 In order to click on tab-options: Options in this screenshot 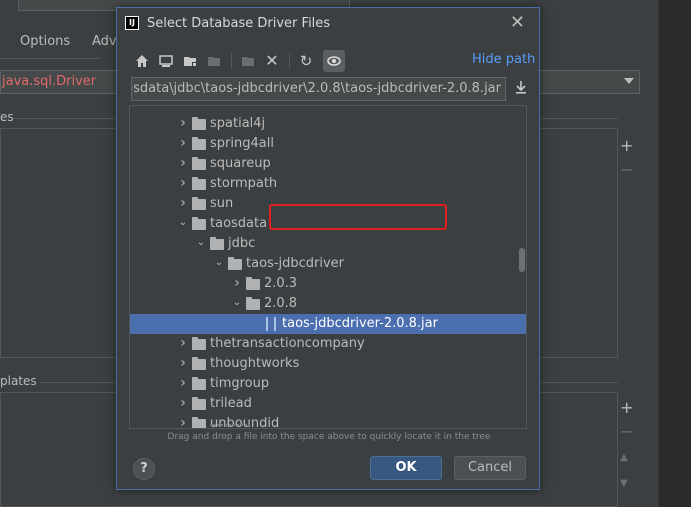, I will do `click(45, 41)`.